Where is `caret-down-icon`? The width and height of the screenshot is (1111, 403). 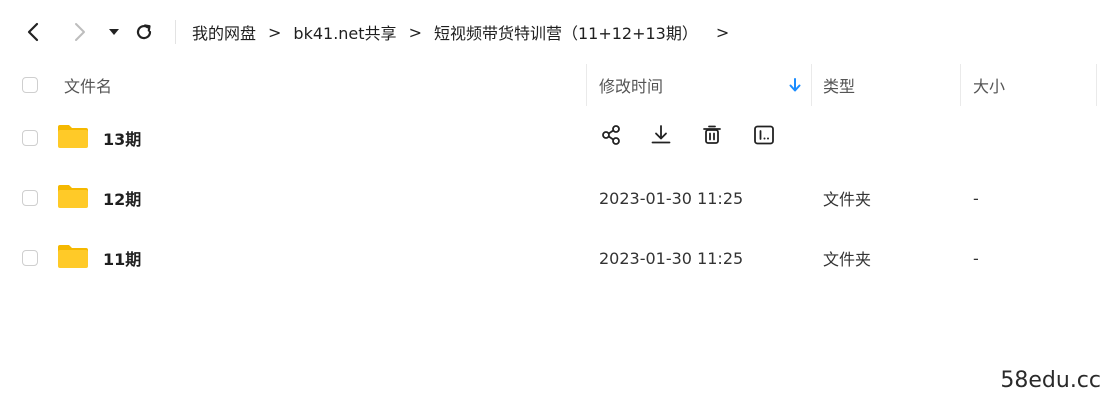
caret-down-icon is located at coordinates (114, 32).